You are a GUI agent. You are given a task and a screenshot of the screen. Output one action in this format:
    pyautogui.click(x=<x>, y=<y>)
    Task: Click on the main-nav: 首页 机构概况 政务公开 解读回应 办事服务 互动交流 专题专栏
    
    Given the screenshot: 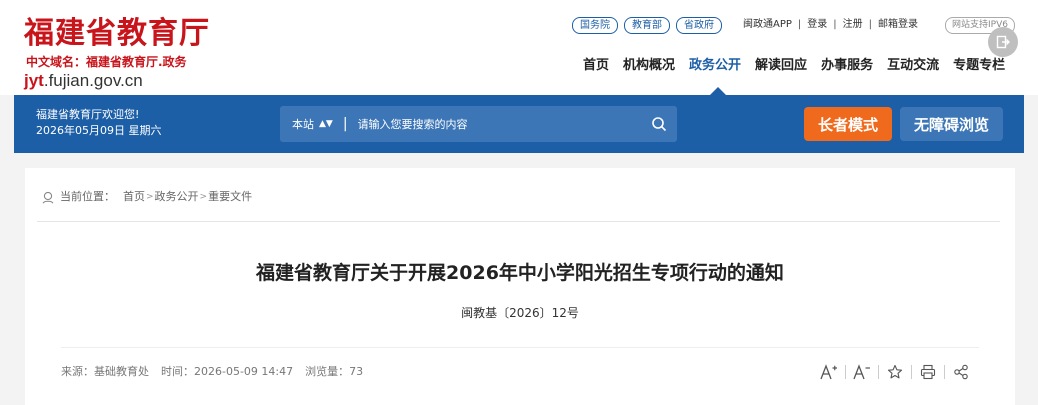 What is the action you would take?
    pyautogui.click(x=801, y=66)
    